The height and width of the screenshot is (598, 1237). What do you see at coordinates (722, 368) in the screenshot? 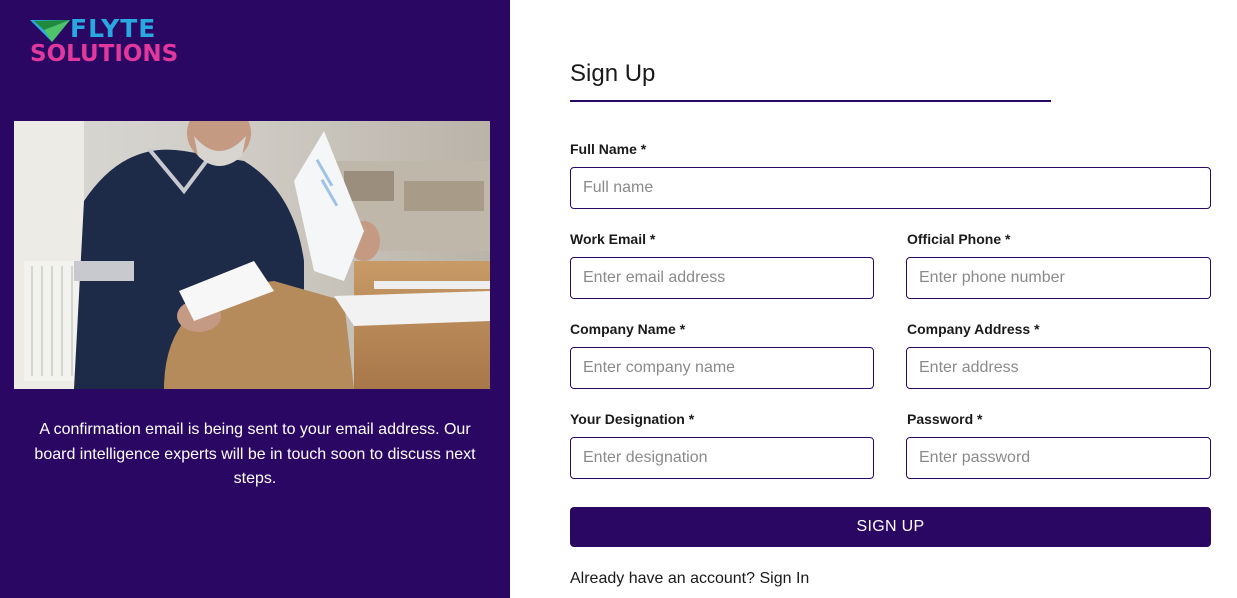
I see `company-name-input` at bounding box center [722, 368].